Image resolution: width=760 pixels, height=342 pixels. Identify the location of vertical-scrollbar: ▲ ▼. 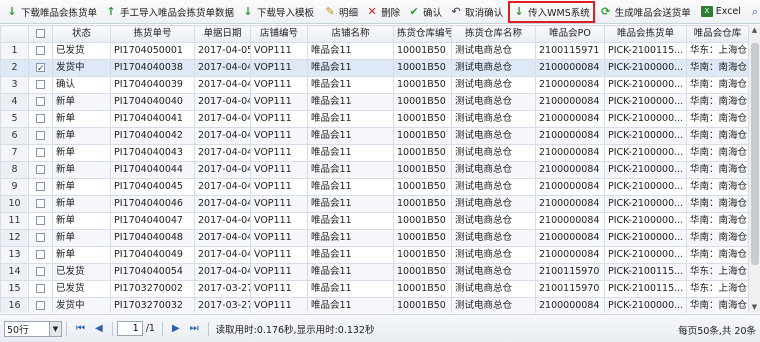
(754, 169).